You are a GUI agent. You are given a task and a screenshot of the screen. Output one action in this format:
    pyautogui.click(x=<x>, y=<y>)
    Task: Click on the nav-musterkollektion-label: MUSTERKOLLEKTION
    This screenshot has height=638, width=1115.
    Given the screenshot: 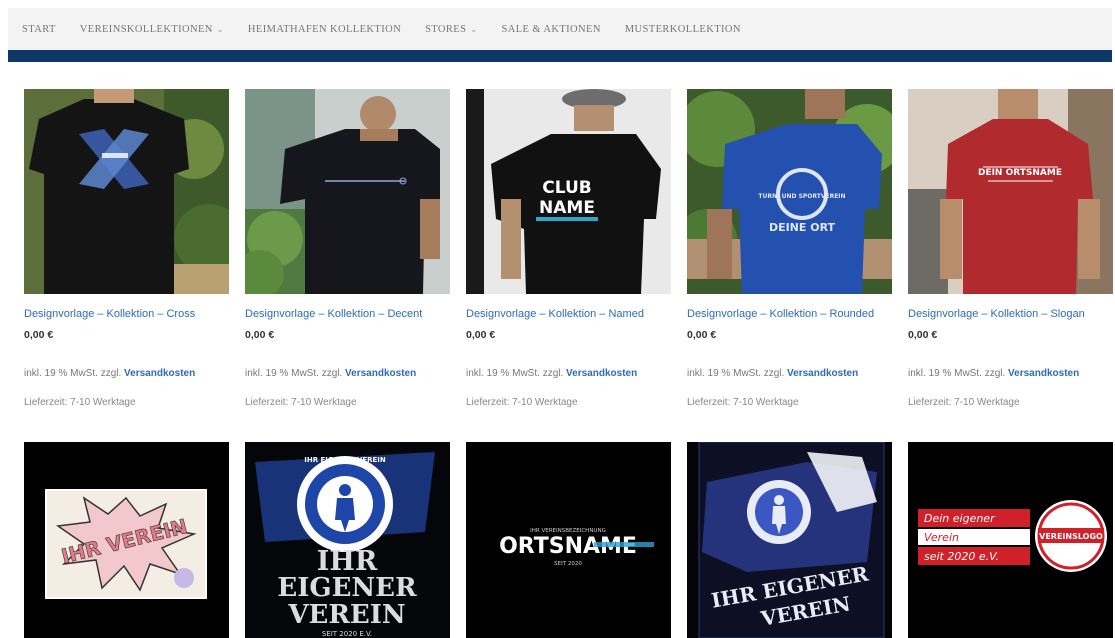 What is the action you would take?
    pyautogui.click(x=682, y=29)
    